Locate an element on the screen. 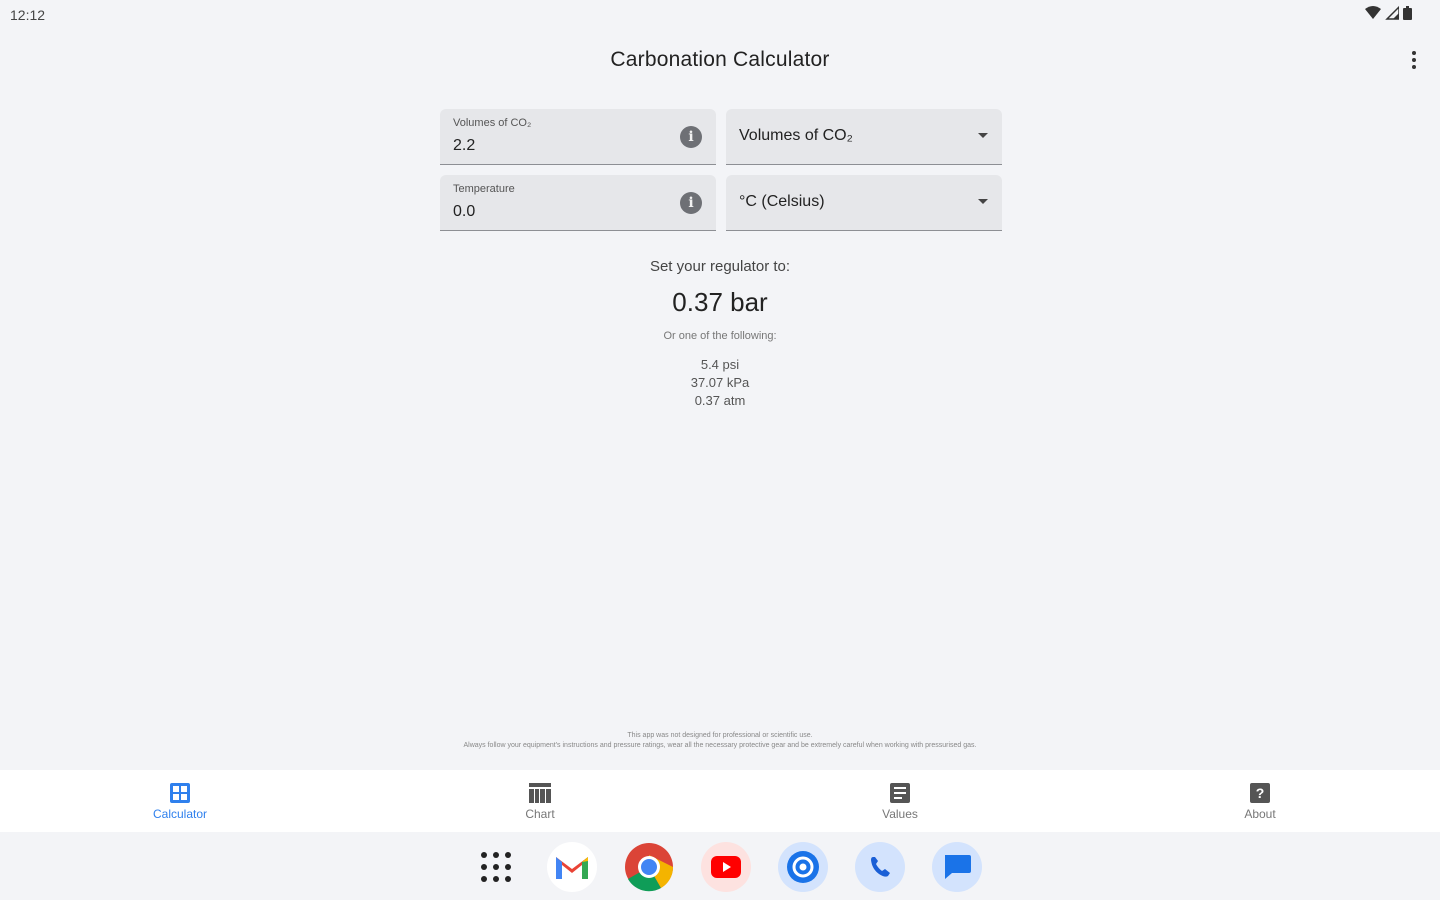 Image resolution: width=1440 pixels, height=900 pixels. calculator-icon is located at coordinates (180, 793).